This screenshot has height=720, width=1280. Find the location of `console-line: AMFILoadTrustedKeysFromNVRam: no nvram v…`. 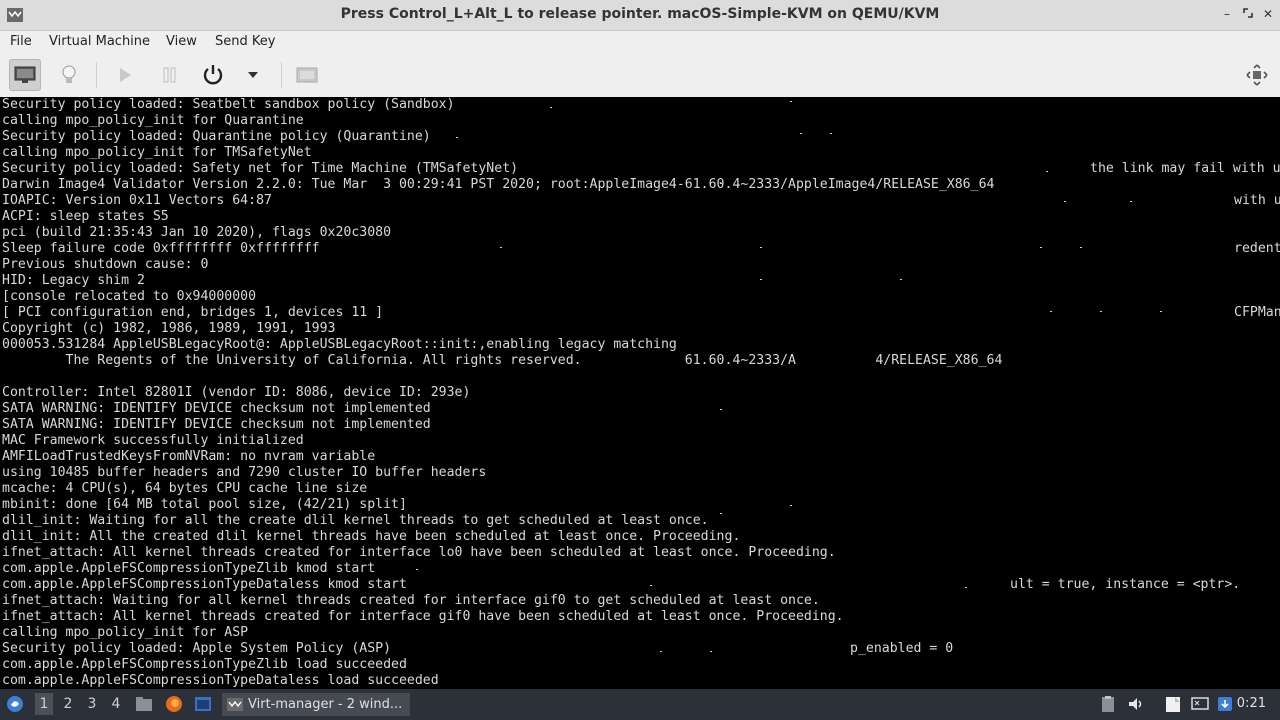

console-line: AMFILoadTrustedKeysFromNVRam: no nvram v… is located at coordinates (189, 456).